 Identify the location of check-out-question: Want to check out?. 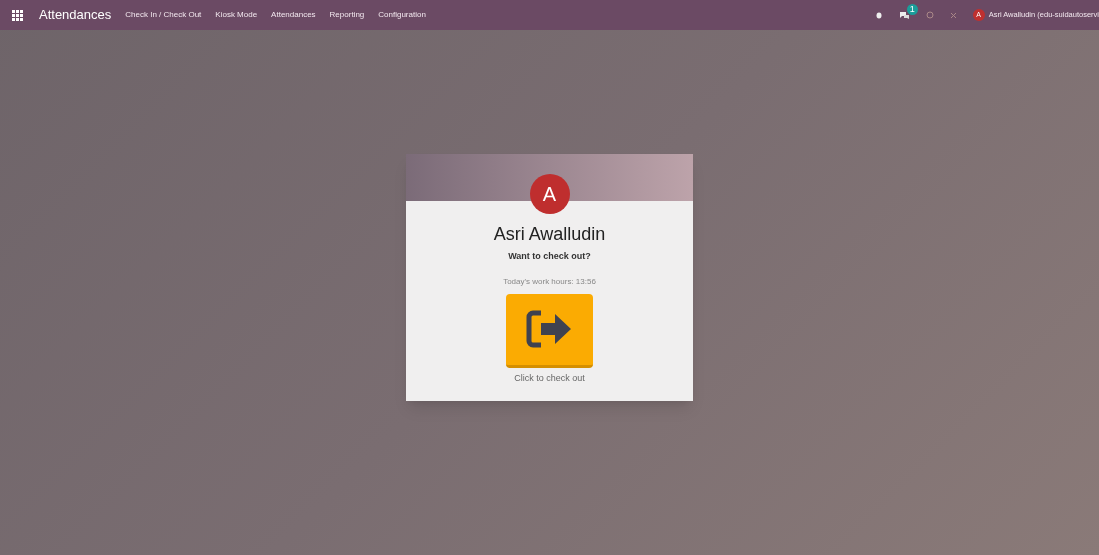
(549, 256).